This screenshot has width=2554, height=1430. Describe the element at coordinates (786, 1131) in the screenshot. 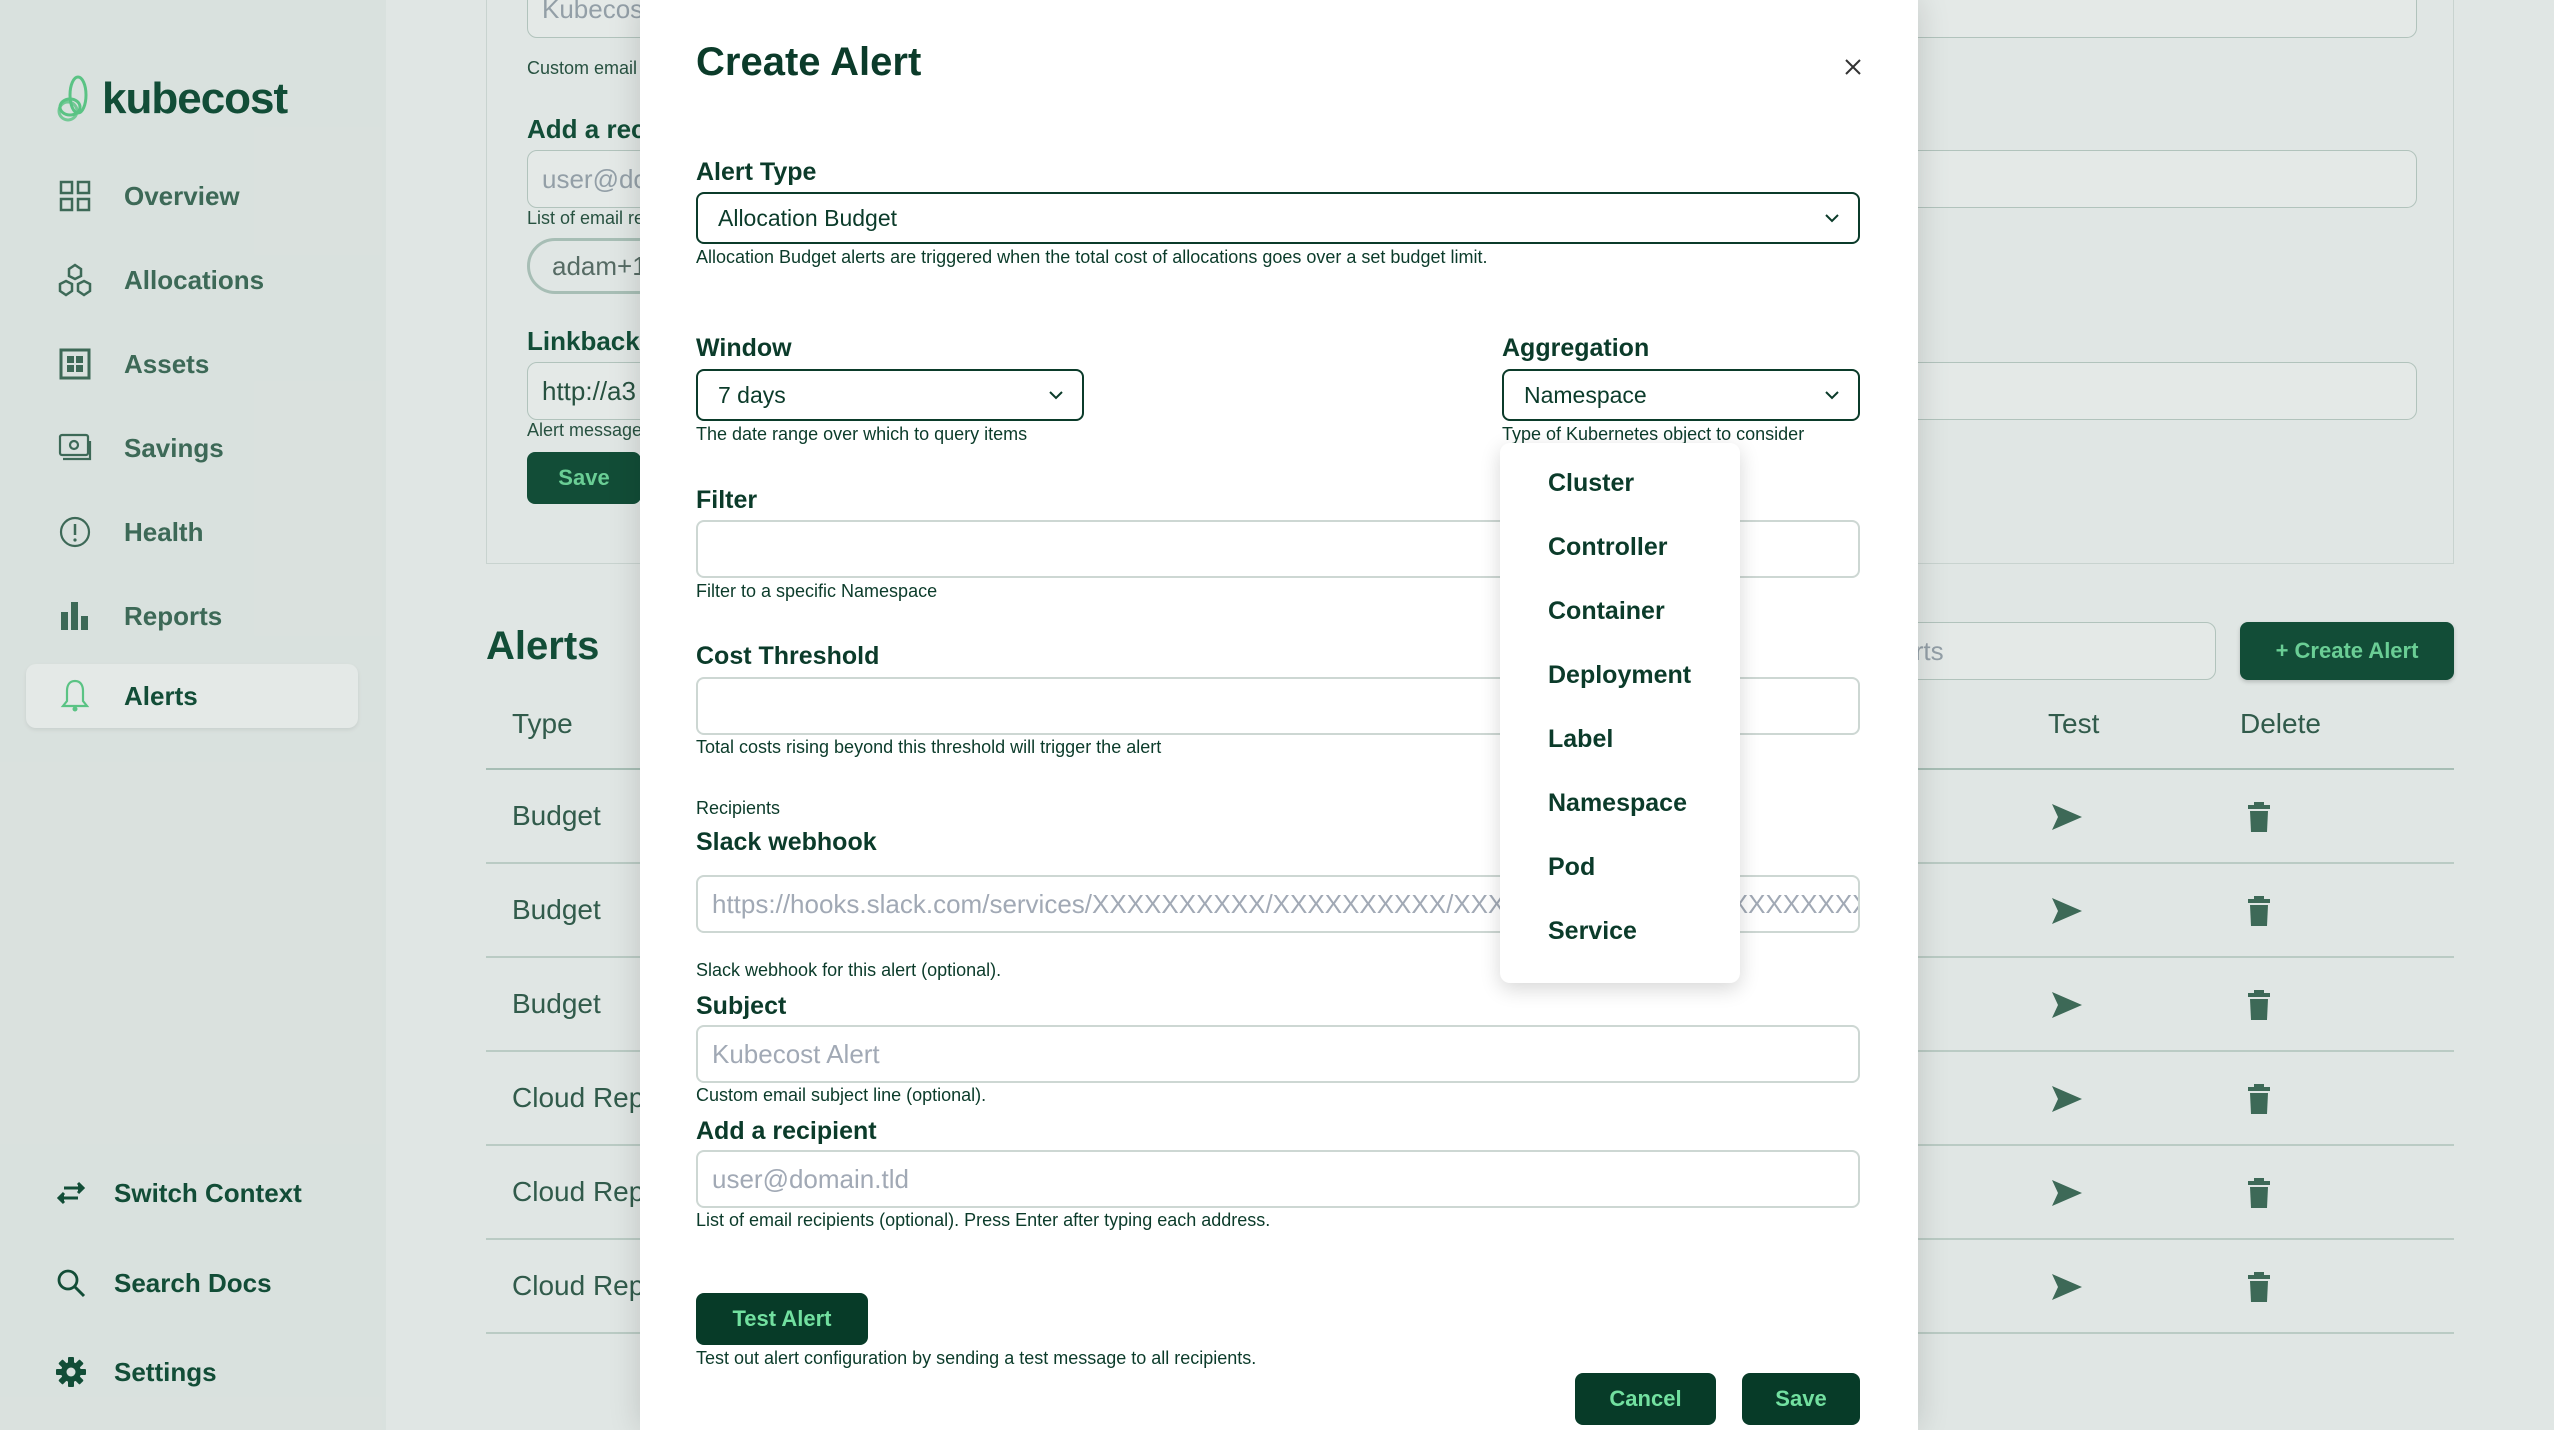

I see `recipient-label: Add a recipient` at that location.